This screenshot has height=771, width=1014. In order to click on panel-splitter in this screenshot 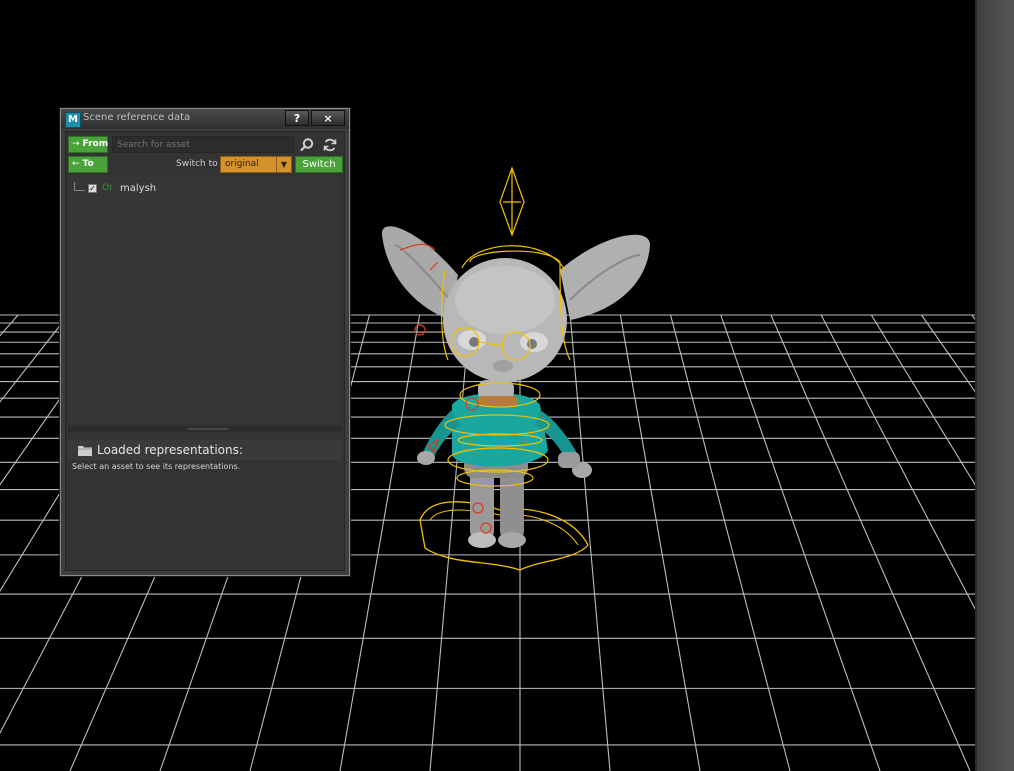, I will do `click(205, 429)`.